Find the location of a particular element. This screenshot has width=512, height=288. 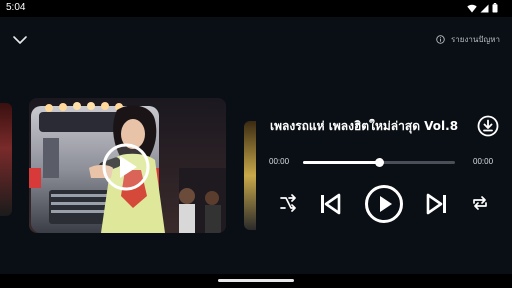

signal-icon is located at coordinates (484, 8).